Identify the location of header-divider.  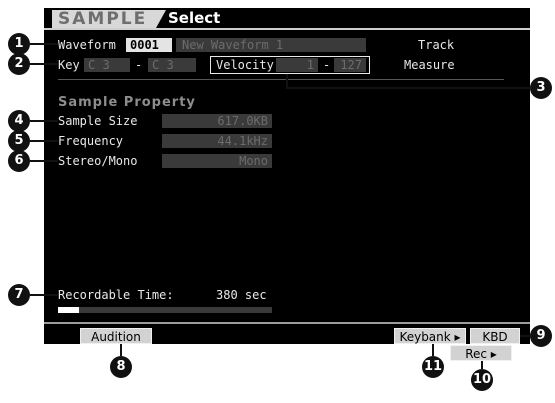
(287, 29).